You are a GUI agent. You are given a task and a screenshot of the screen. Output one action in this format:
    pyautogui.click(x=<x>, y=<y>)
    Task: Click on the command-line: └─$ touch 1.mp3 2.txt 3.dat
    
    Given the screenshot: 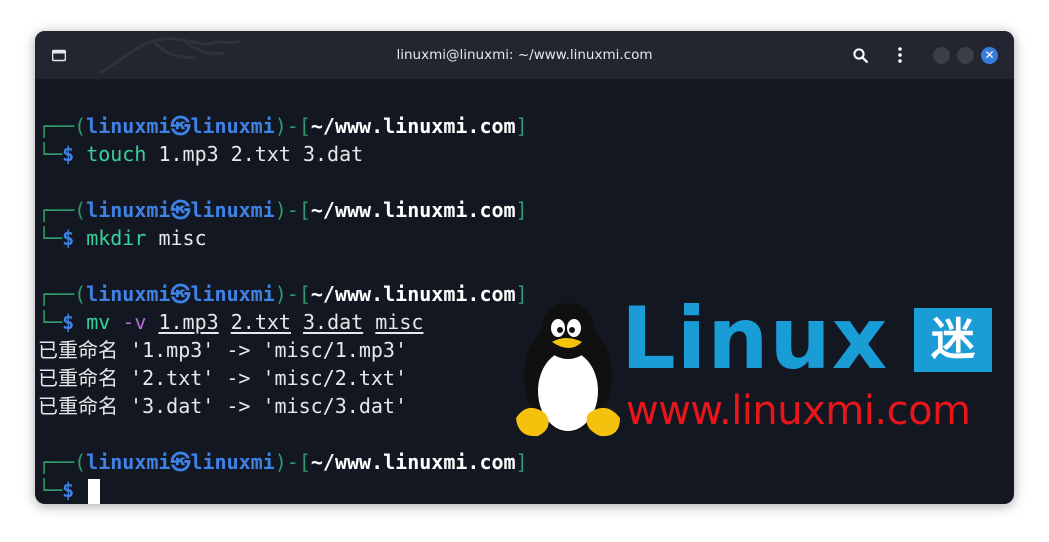 What is the action you would take?
    pyautogui.click(x=201, y=154)
    